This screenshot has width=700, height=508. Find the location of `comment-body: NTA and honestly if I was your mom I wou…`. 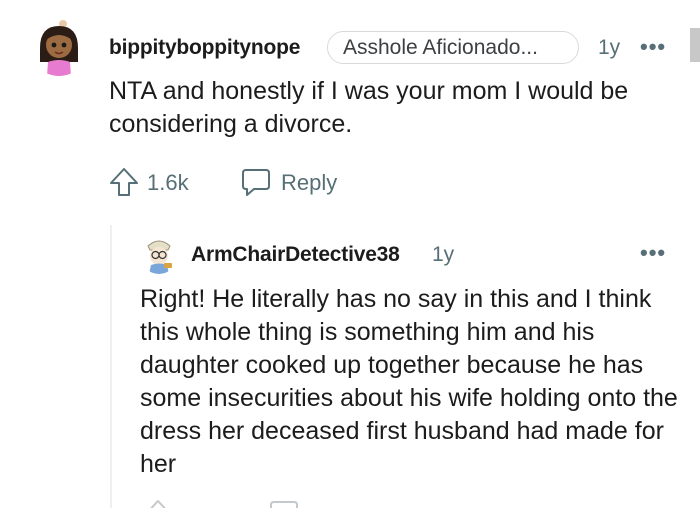

comment-body: NTA and honestly if I was your mom I wou… is located at coordinates (369, 107).